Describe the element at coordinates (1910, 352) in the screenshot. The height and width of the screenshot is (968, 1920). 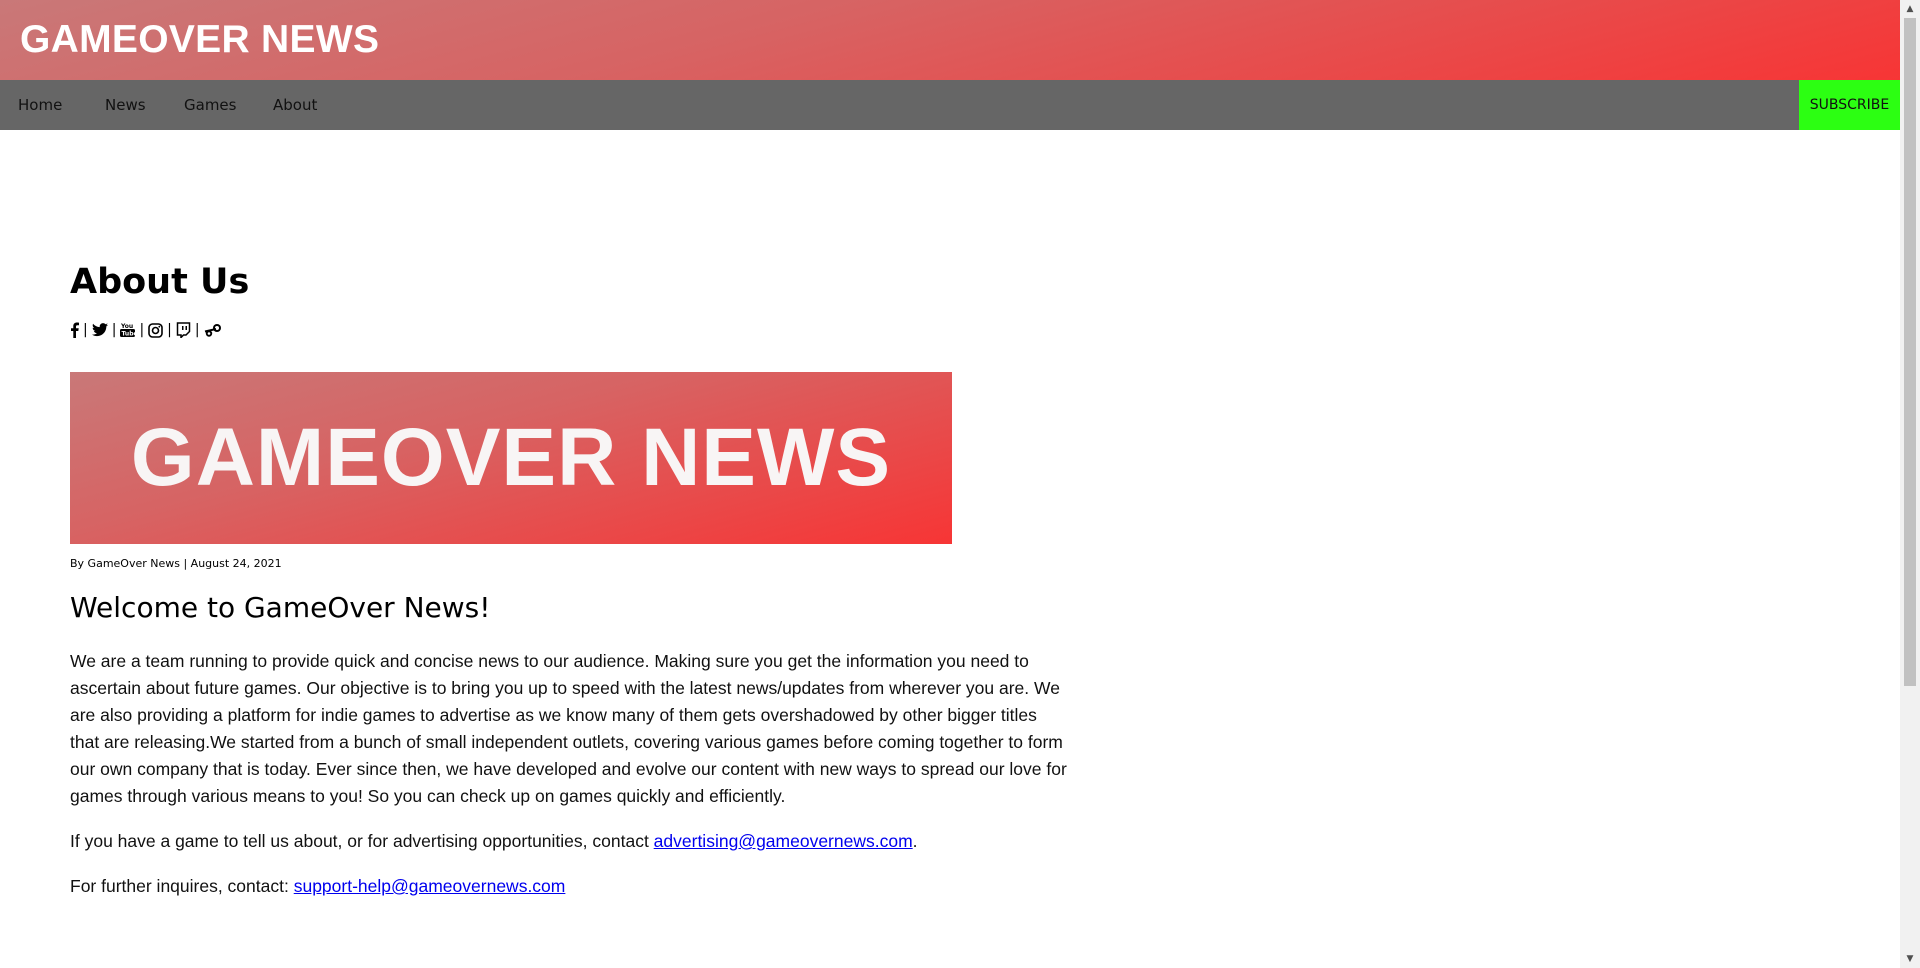
I see `scrollbar-thumb` at that location.